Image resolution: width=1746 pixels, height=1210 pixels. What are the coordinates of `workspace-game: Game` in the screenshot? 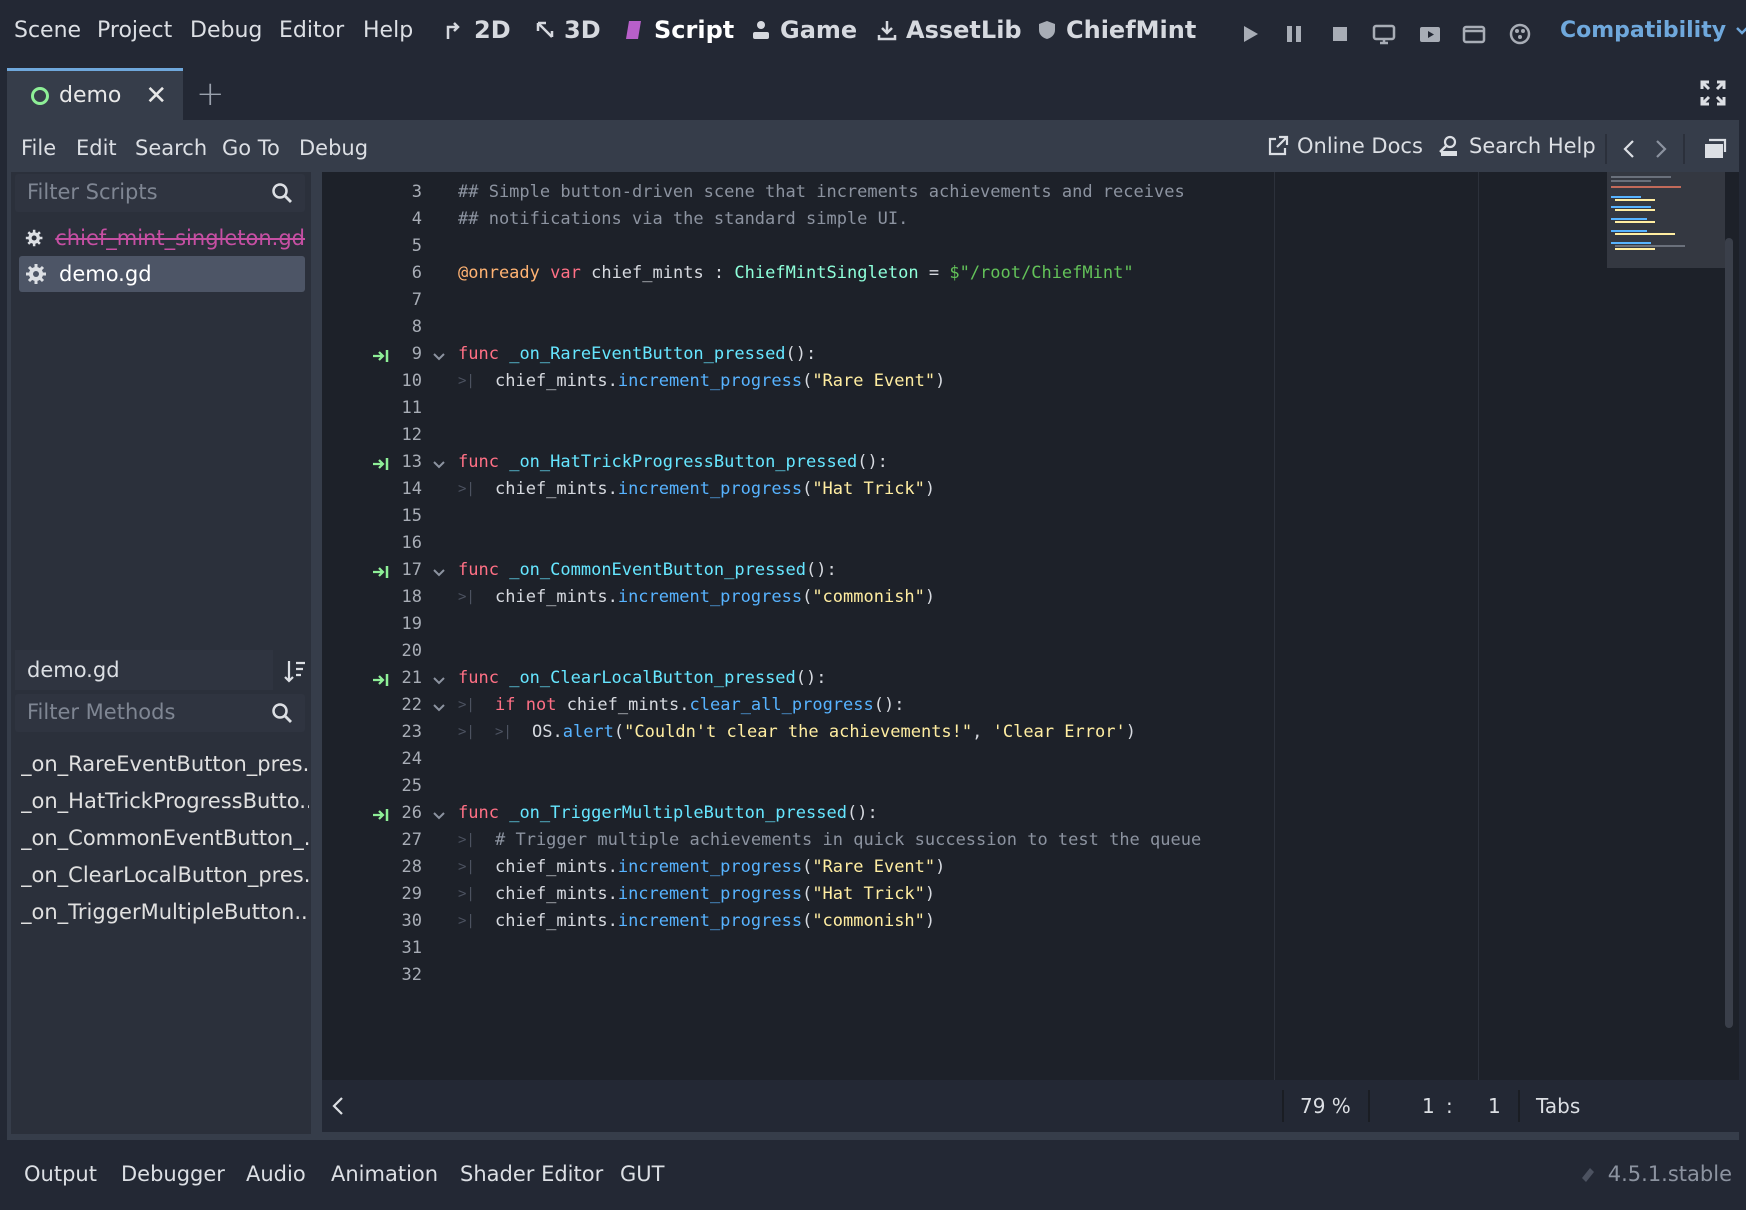 It's located at (803, 30).